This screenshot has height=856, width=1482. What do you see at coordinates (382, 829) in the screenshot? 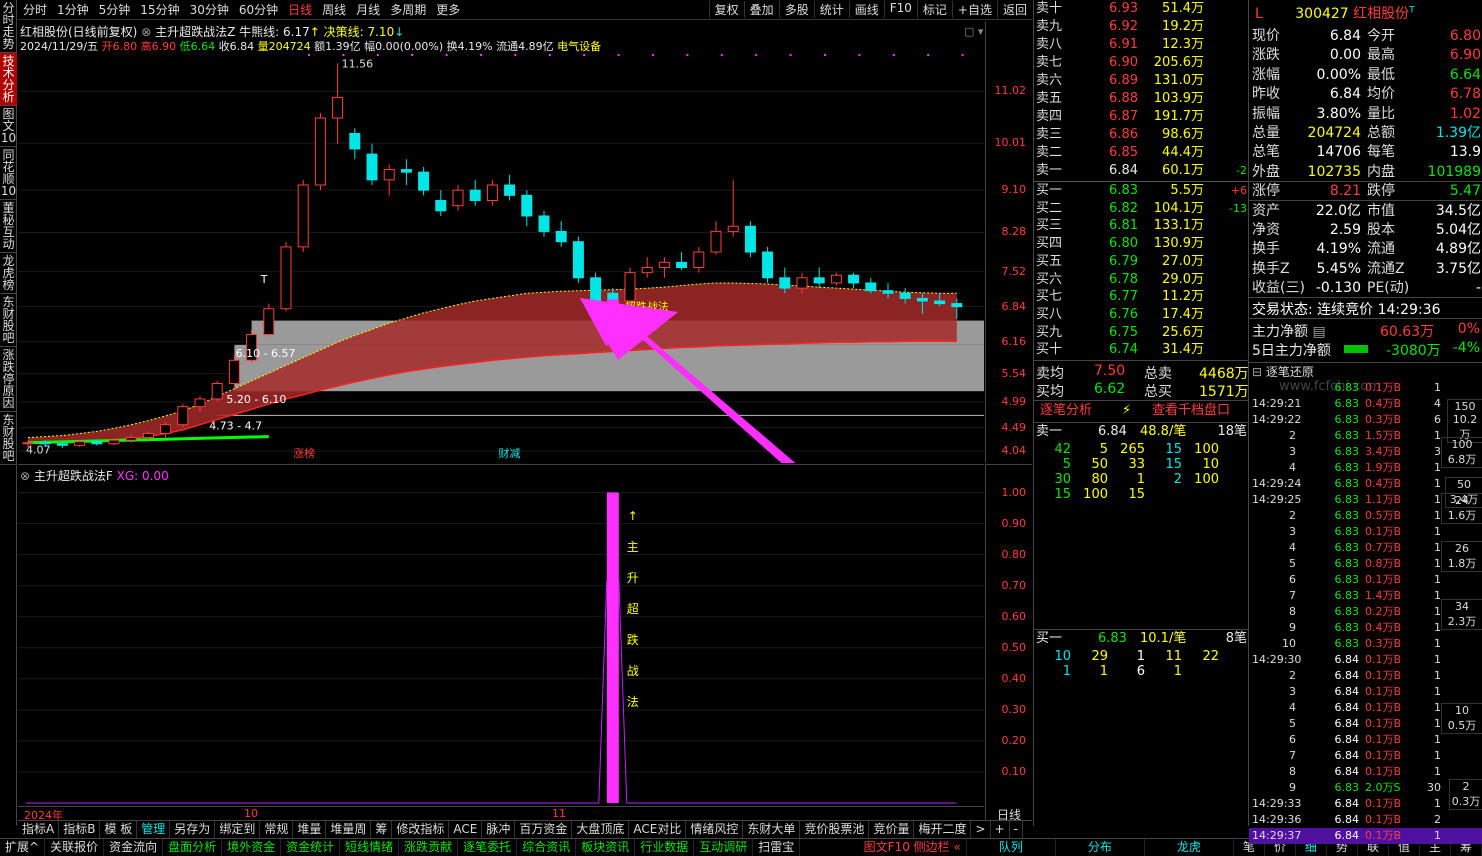
I see `ind-tab-9: 筹` at bounding box center [382, 829].